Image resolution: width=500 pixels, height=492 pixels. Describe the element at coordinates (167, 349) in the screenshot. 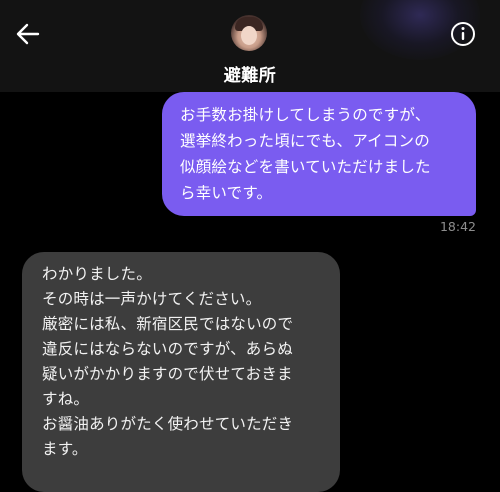

I see `message-line: 違反にはならないのですが、あらぬ` at that location.